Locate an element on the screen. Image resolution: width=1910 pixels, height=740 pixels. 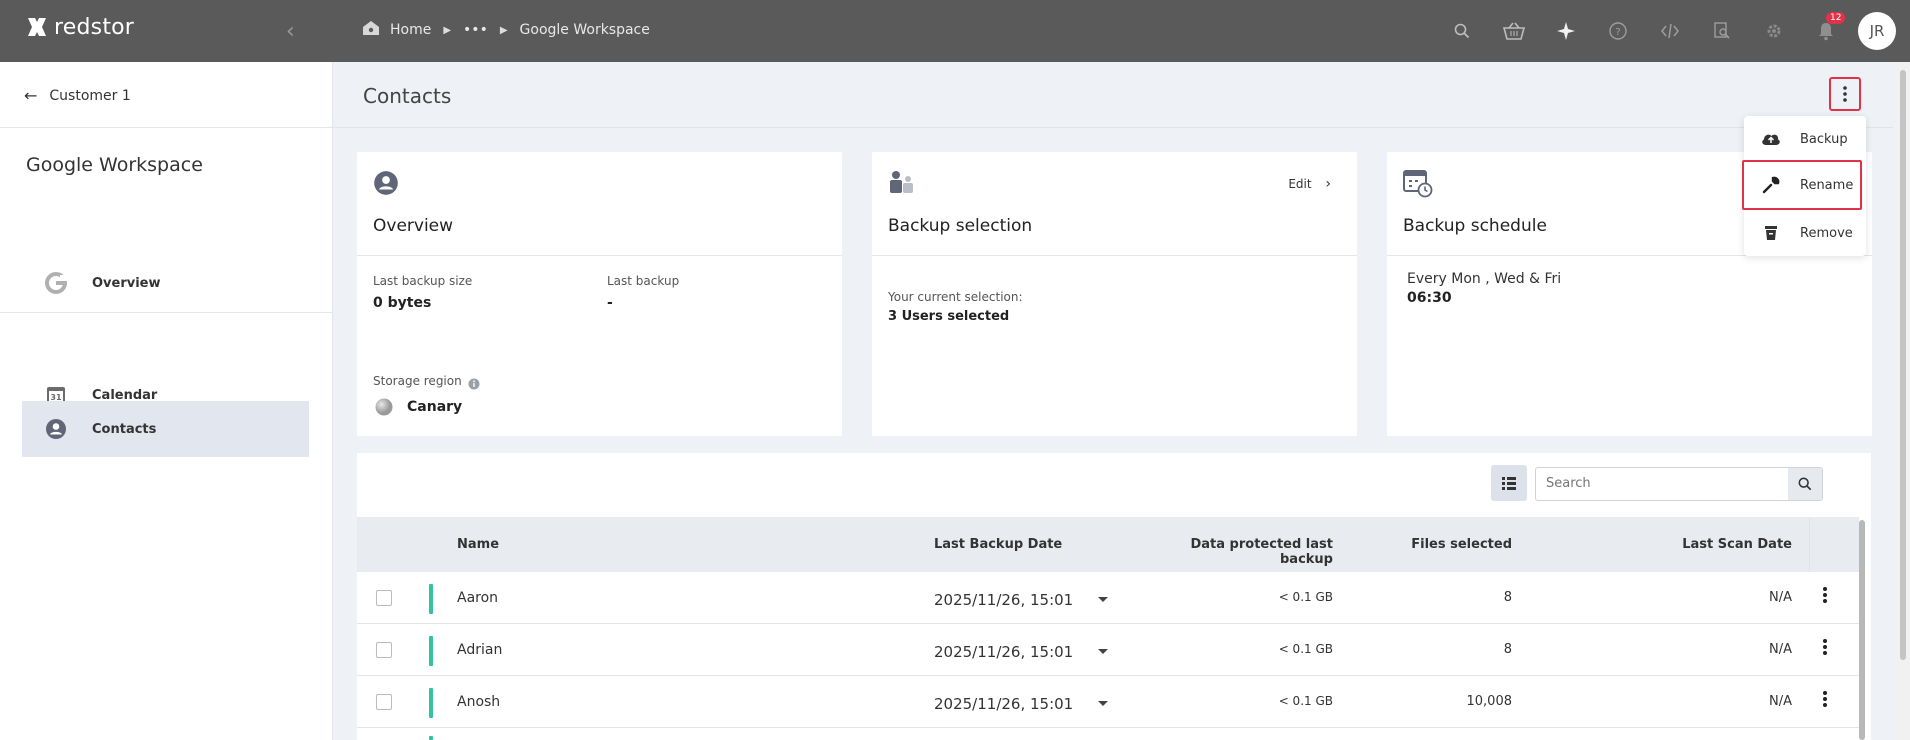
back-link: ← Customer 1 is located at coordinates (77, 95).